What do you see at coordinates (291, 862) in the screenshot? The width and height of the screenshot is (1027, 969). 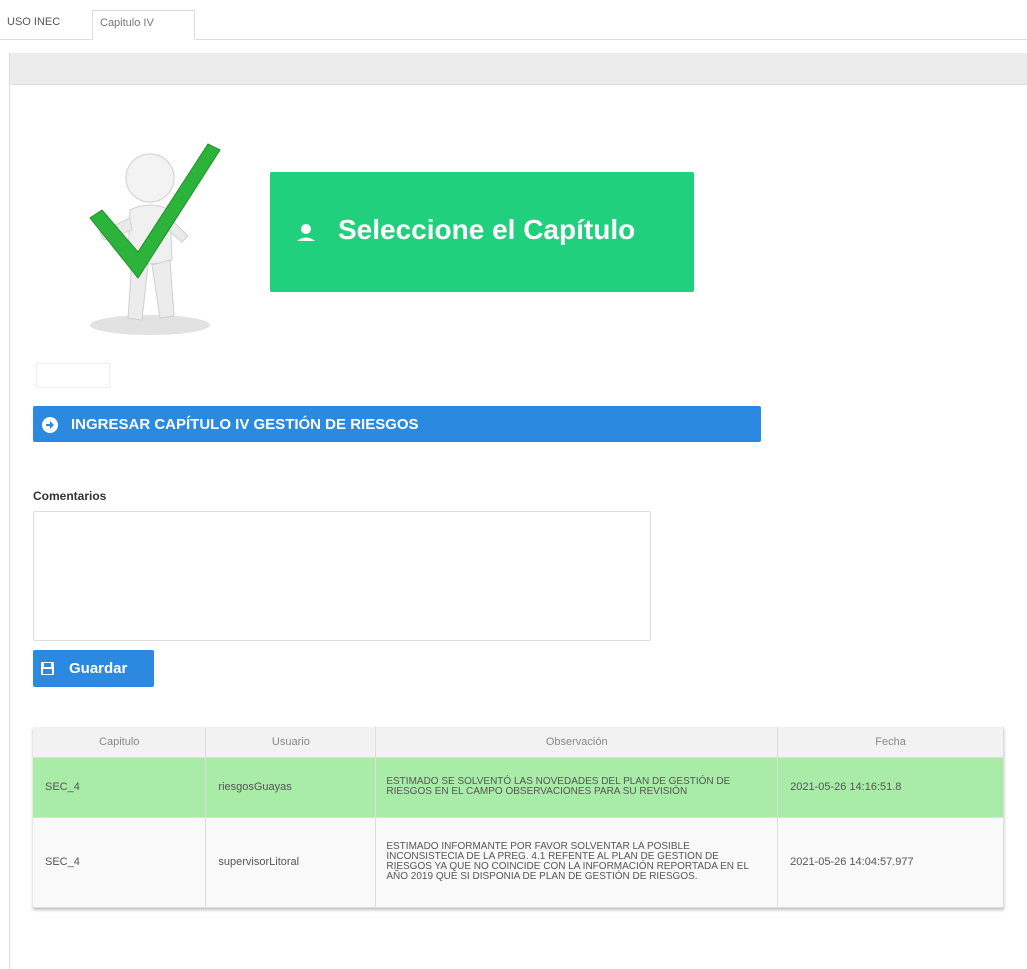 I see `cell-usuario: supervisorLitoral` at bounding box center [291, 862].